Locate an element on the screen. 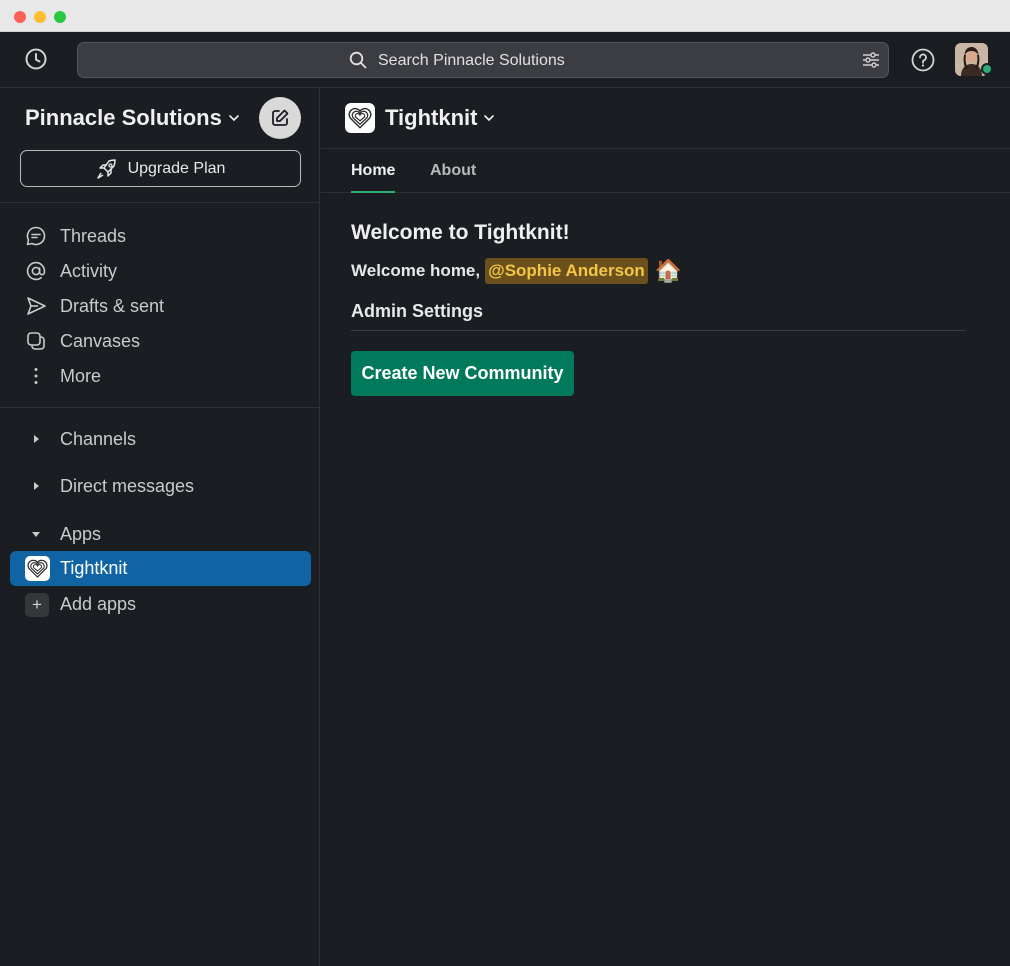  workspace-name: Pinnacle Solutions is located at coordinates (123, 117).